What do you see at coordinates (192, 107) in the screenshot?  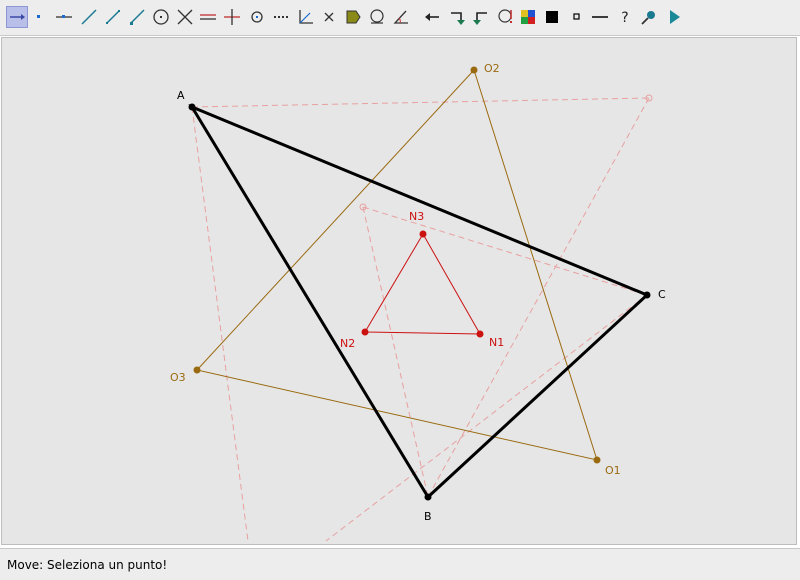 I see `point-a` at bounding box center [192, 107].